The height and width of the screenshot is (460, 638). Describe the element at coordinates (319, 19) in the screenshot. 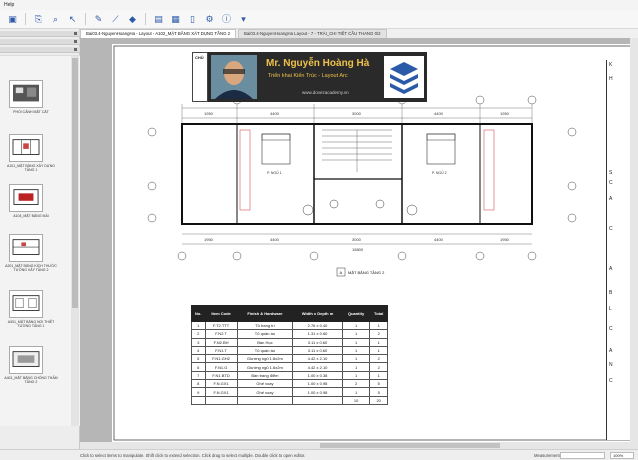

I see `toolbar: ▣ ⎘ ⌕ ↖ ✎ ⟋ ◆ ▤ ▦ ▯ ⚙ ⓘ ▾` at that location.